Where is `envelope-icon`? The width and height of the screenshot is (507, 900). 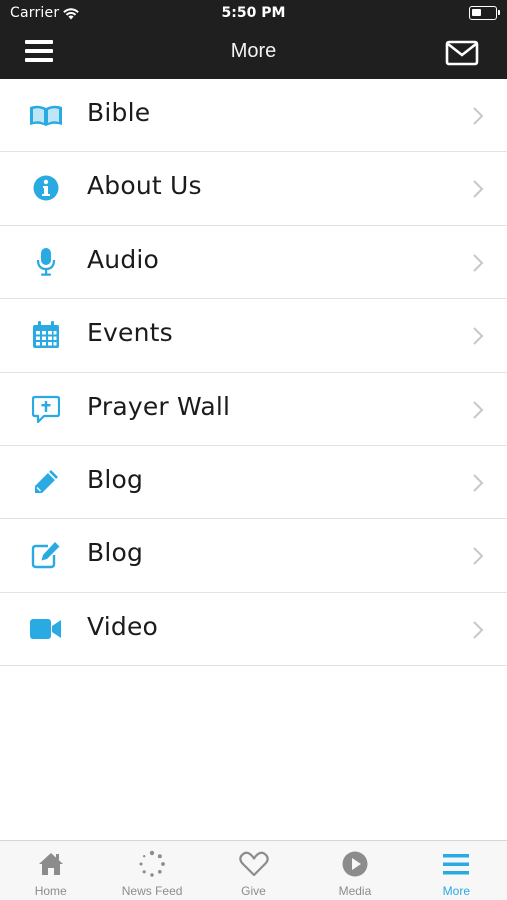
envelope-icon is located at coordinates (462, 53).